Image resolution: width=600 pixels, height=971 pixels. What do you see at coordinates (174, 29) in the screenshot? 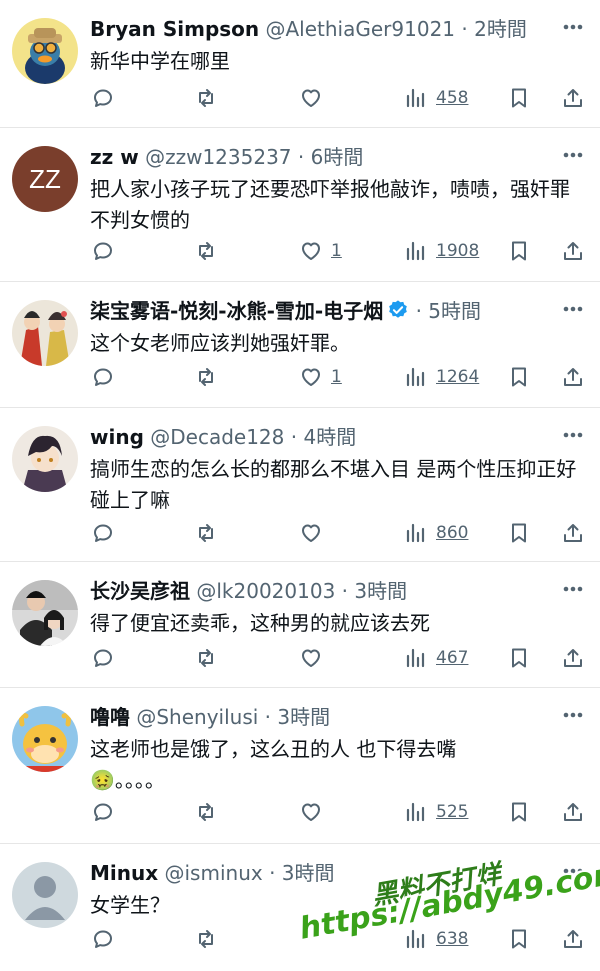
I see `author-name: Bryan Simpson` at bounding box center [174, 29].